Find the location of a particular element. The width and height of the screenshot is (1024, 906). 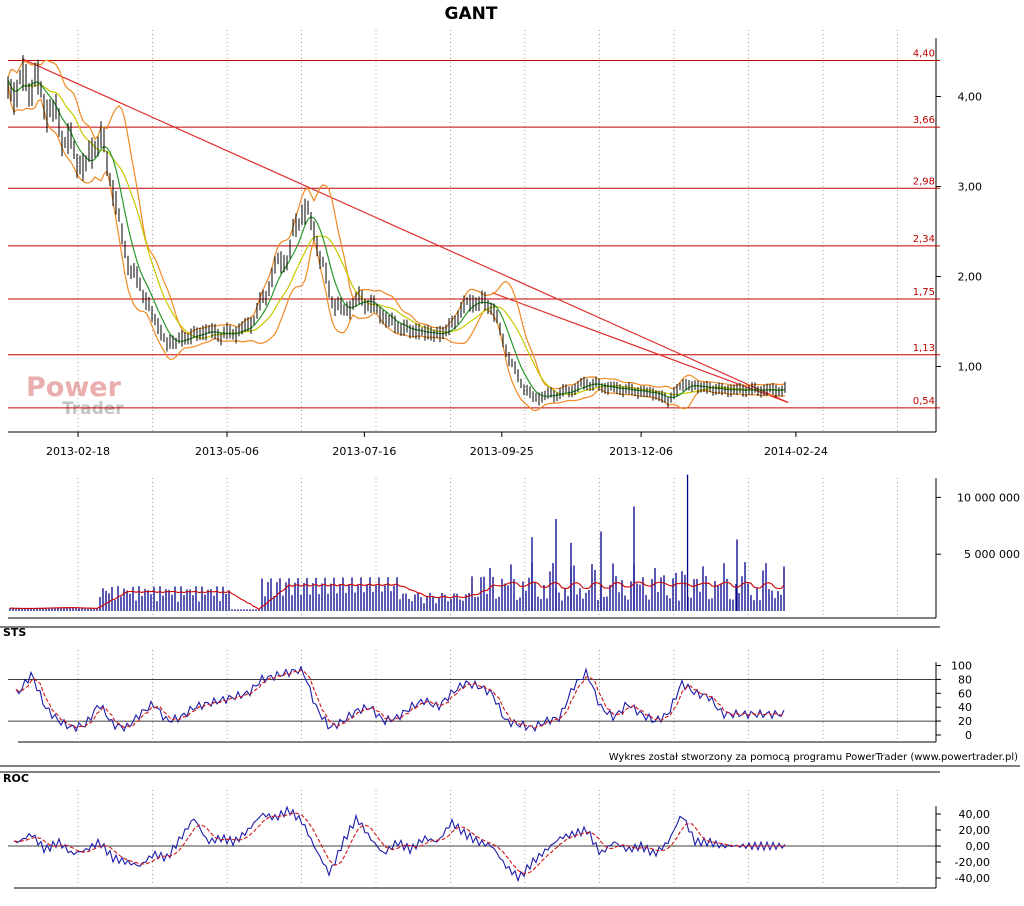

sts-y-tick-label: 60 is located at coordinates (965, 693).